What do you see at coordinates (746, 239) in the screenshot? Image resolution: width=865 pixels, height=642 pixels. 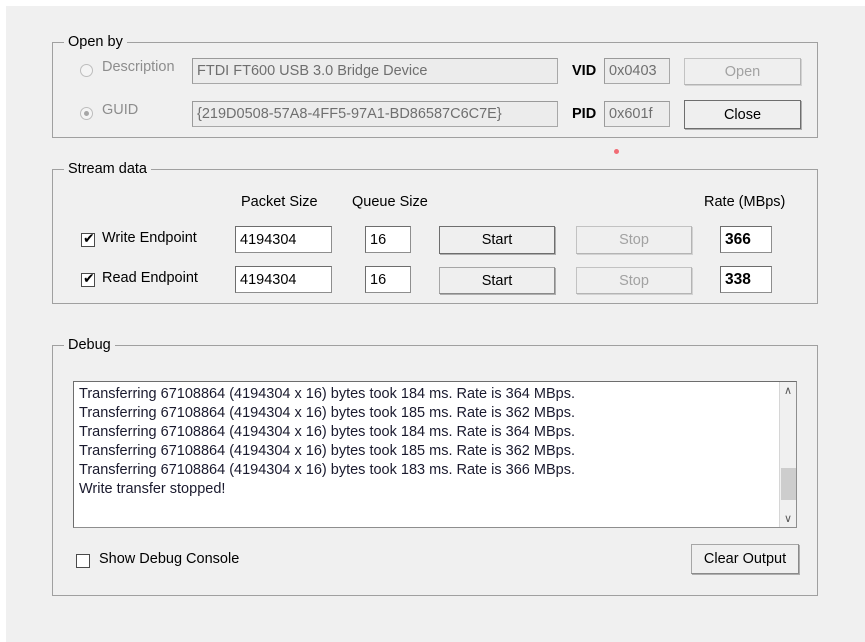 I see `write-rate-value: 366` at bounding box center [746, 239].